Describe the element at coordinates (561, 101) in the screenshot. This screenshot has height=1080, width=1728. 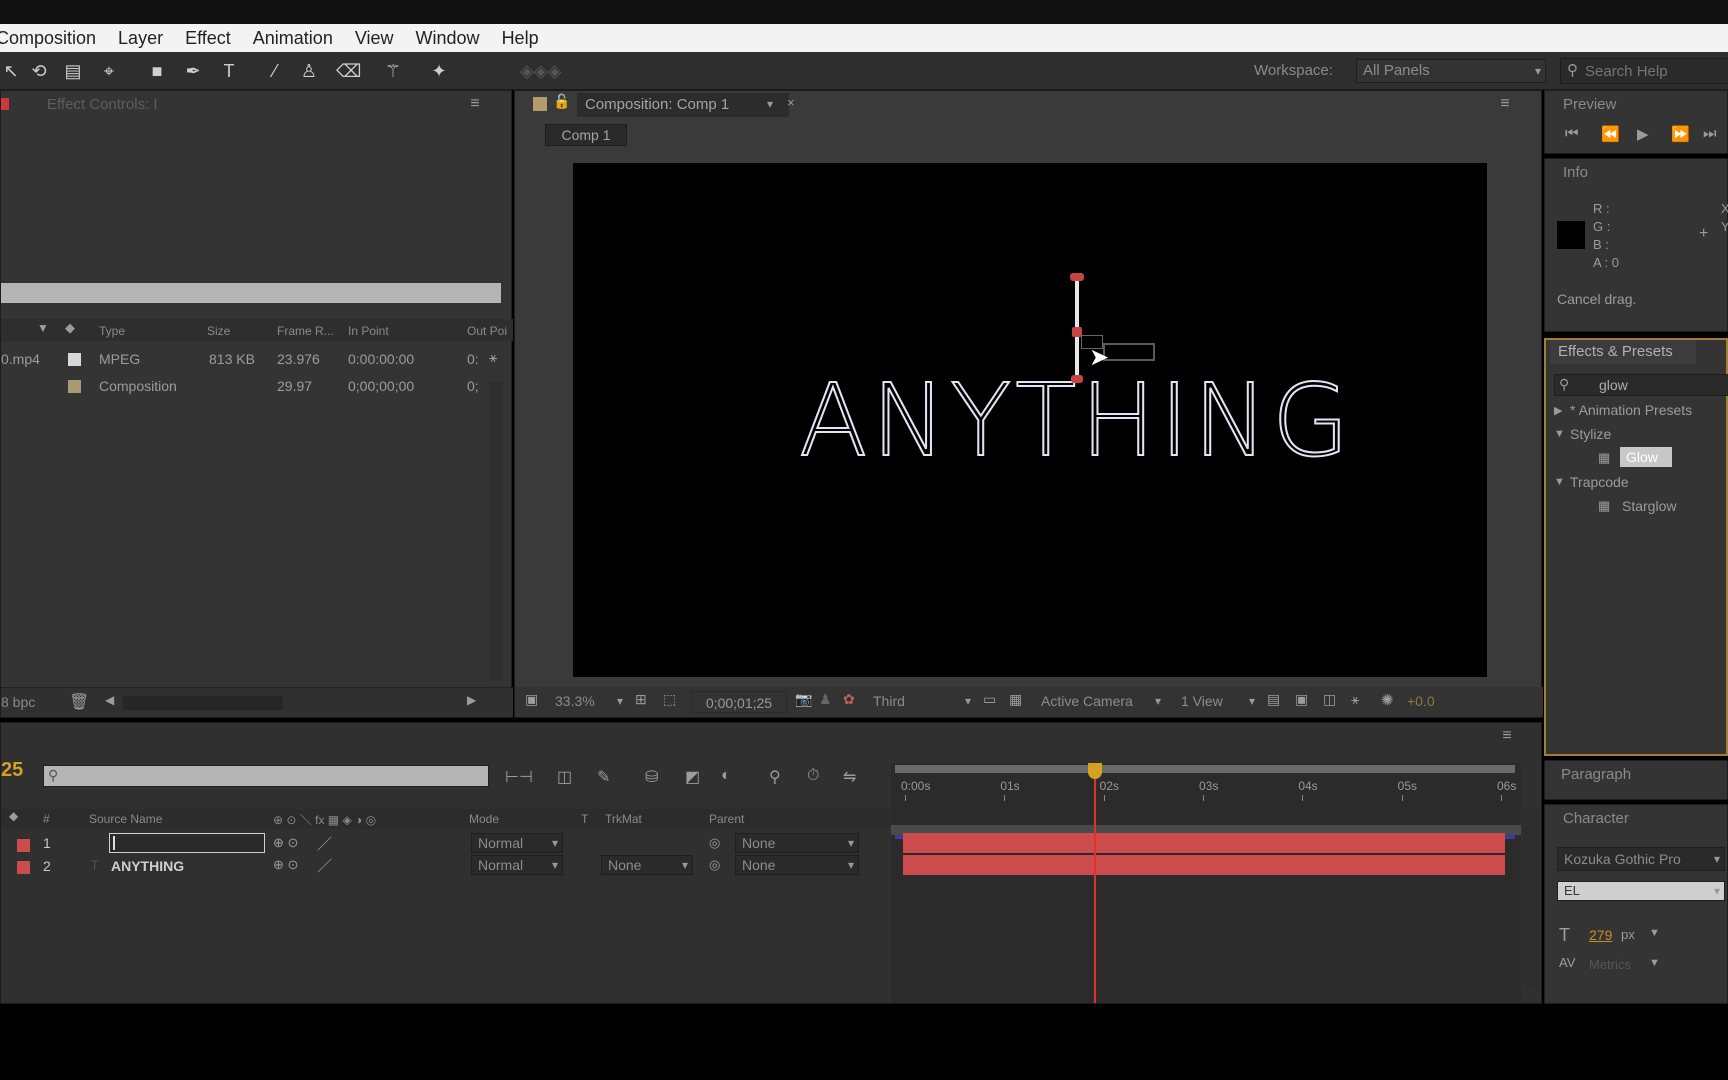
I see `lock-icon: 🔓` at that location.